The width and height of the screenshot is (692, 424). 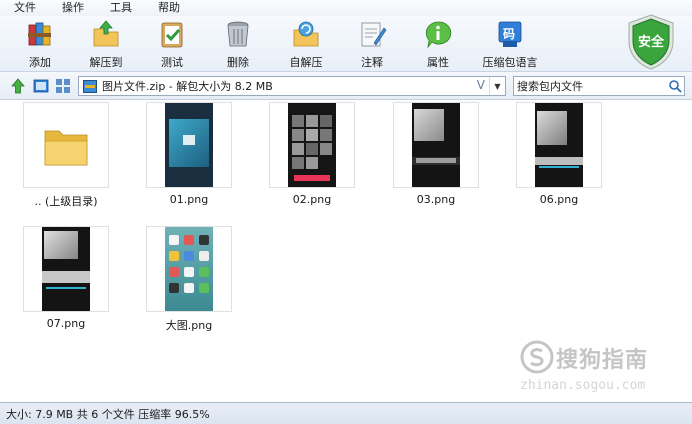 What do you see at coordinates (106, 34) in the screenshot?
I see `extract-folder-icon` at bounding box center [106, 34].